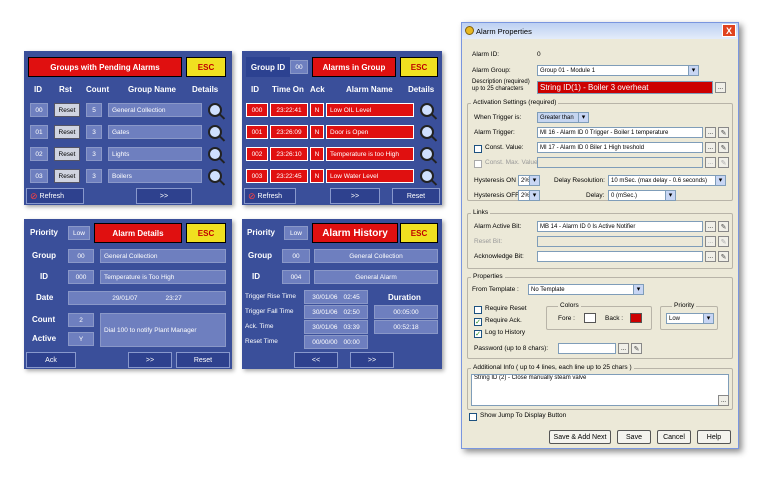  I want to click on delay-resolution-select: 10 mSec. (max delay - 0.6 seconds), so click(667, 180).